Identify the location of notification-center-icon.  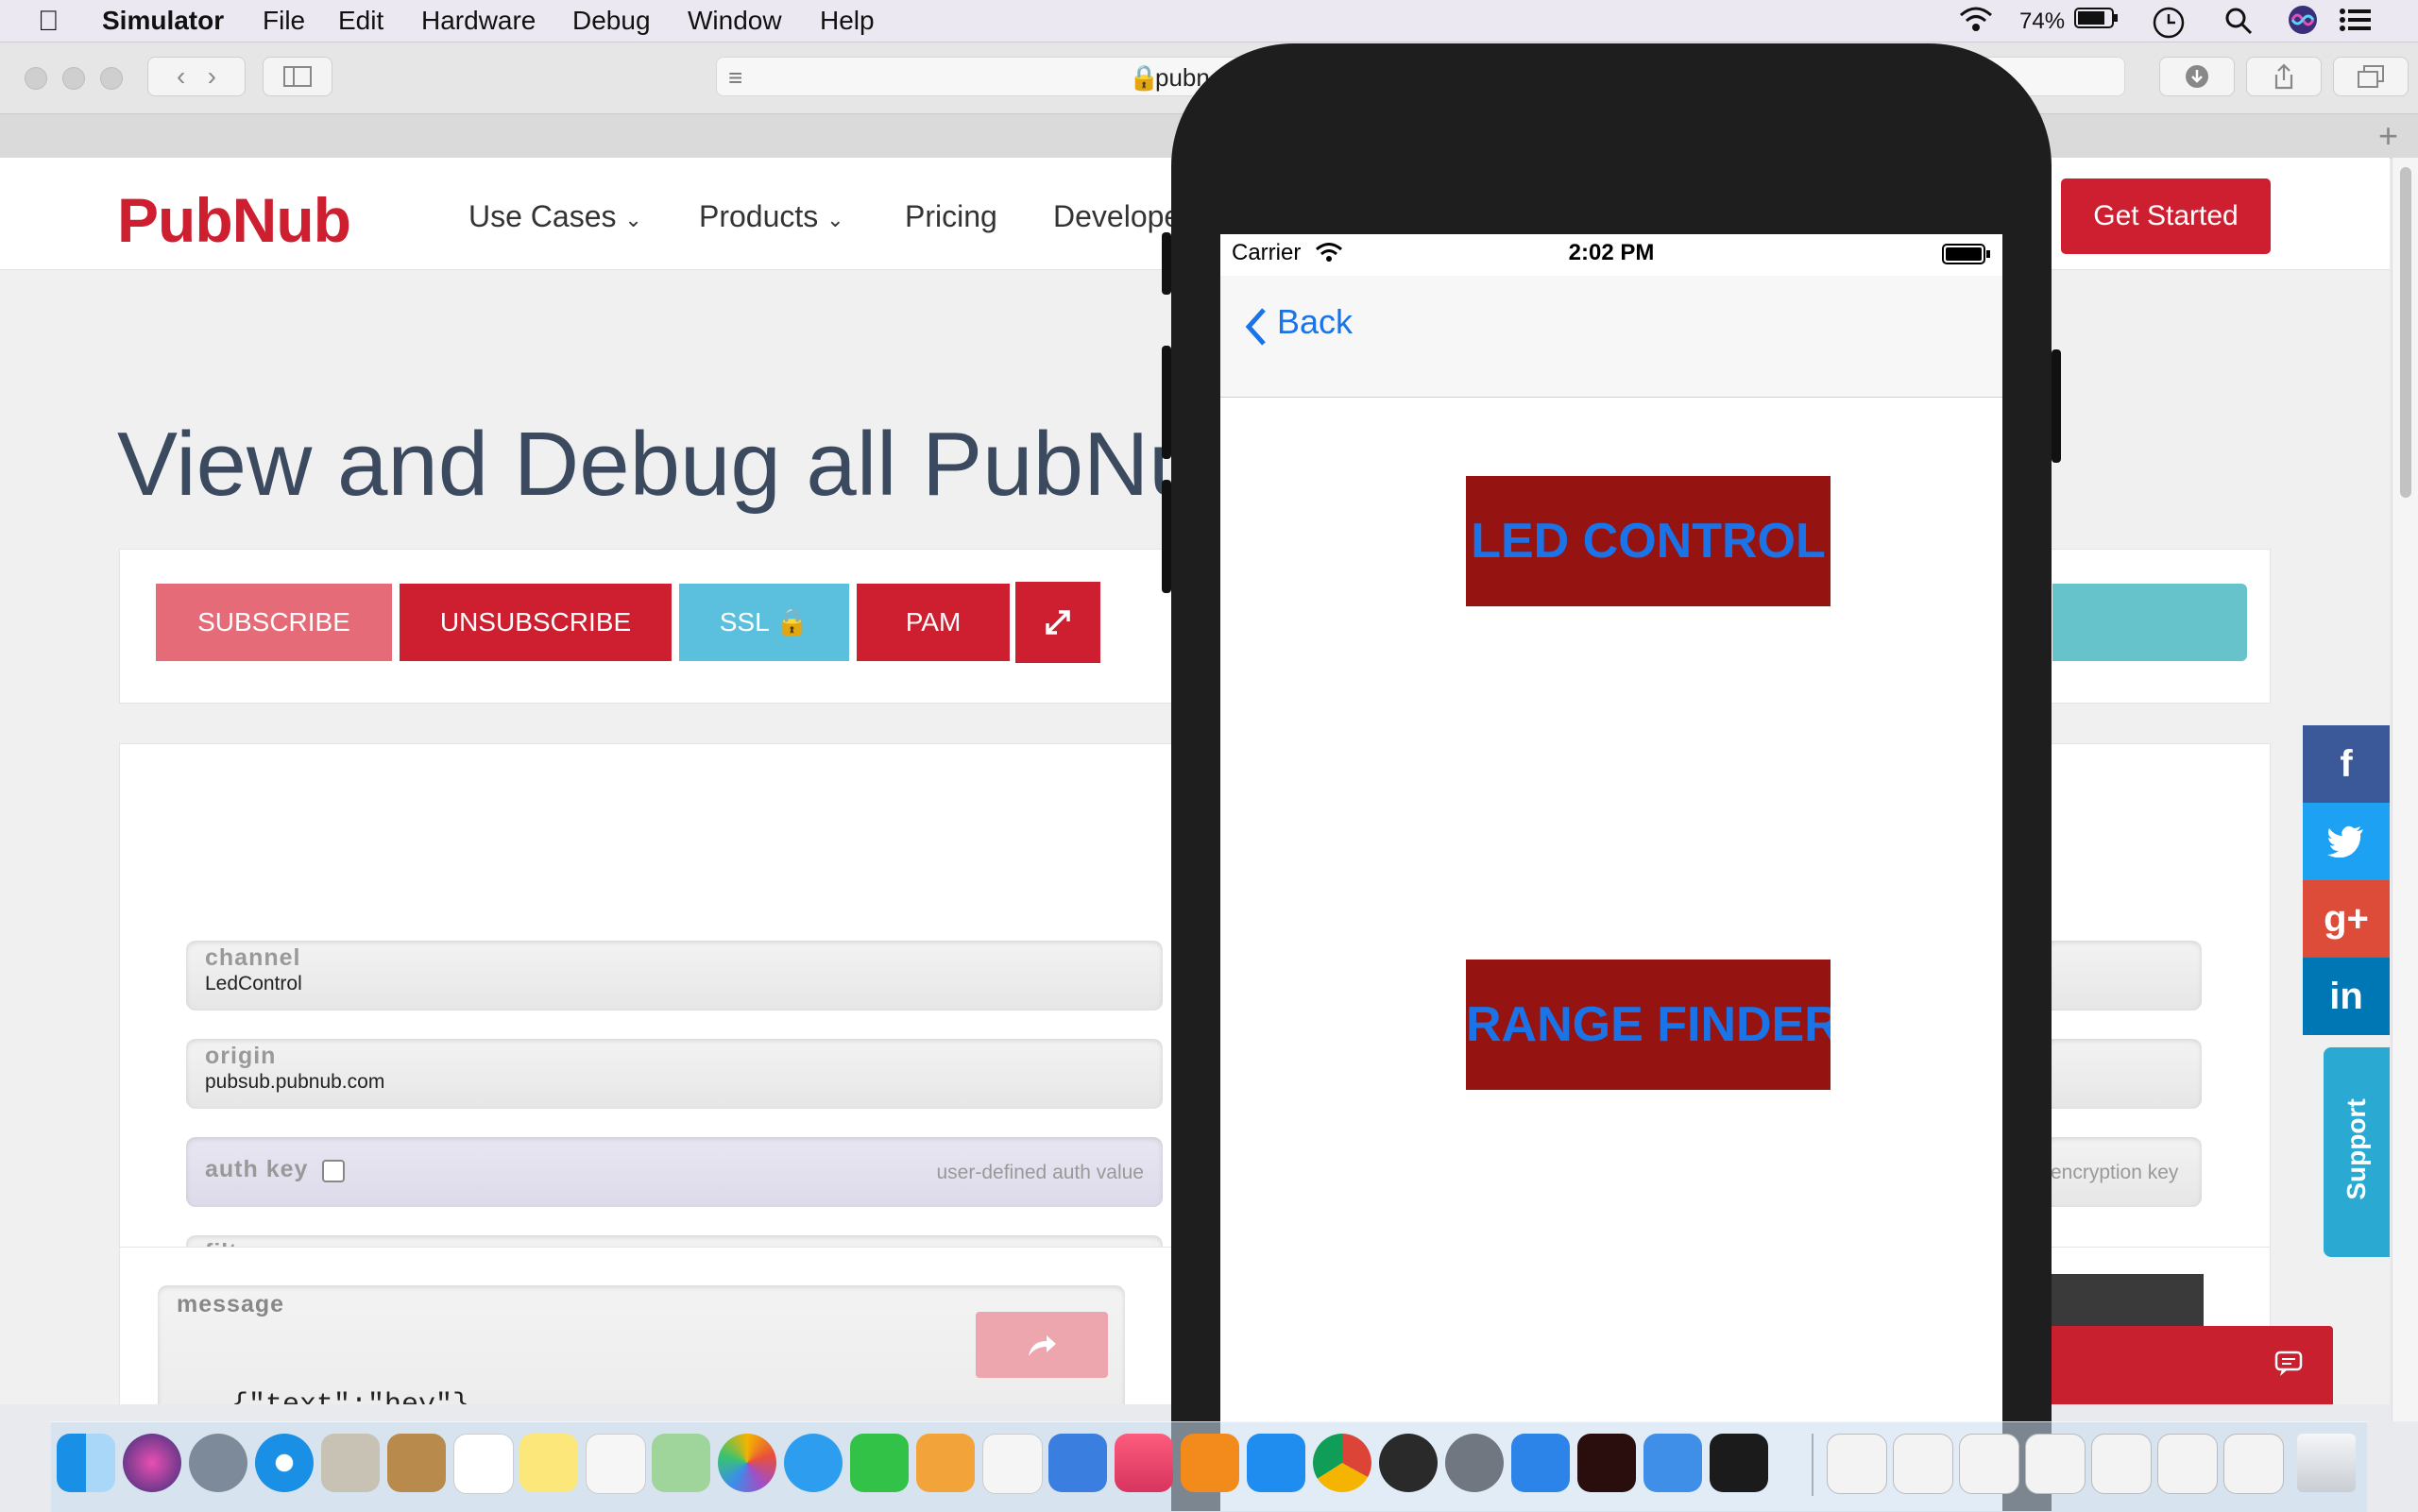
(2356, 23).